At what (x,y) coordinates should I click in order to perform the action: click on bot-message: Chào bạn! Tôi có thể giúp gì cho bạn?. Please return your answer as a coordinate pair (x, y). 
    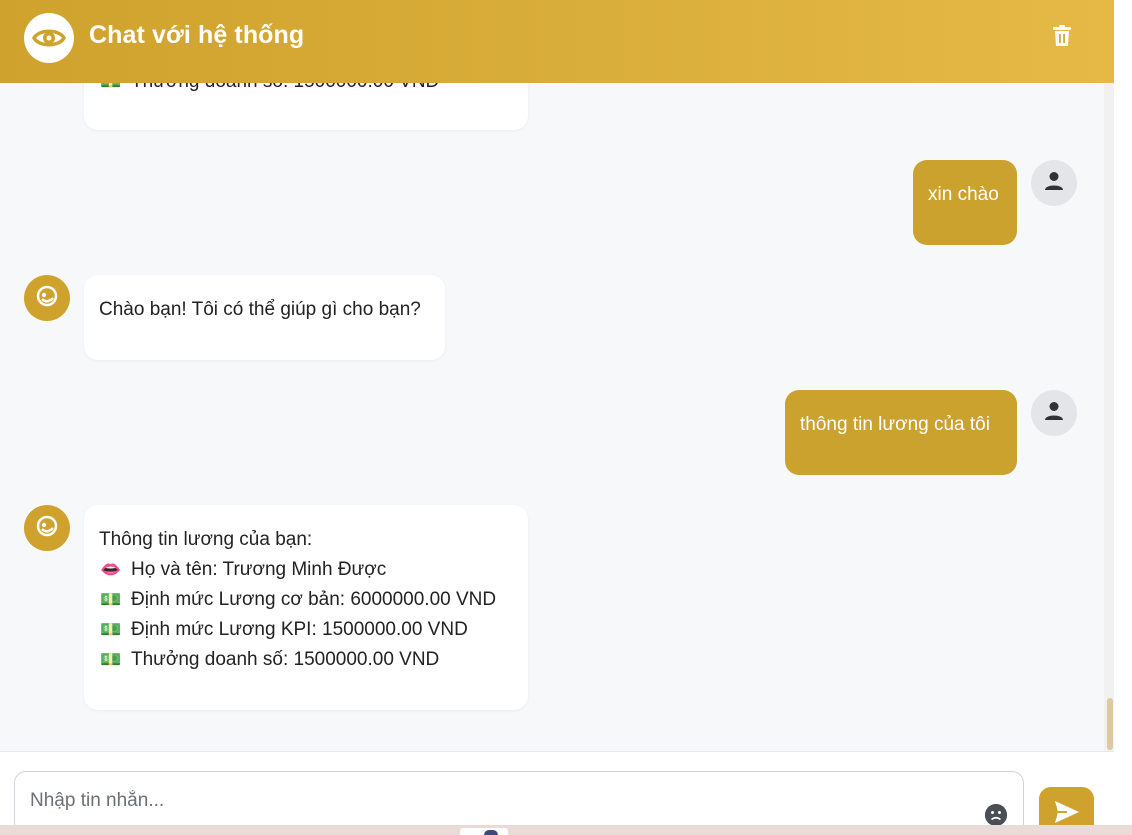
    Looking at the image, I should click on (264, 317).